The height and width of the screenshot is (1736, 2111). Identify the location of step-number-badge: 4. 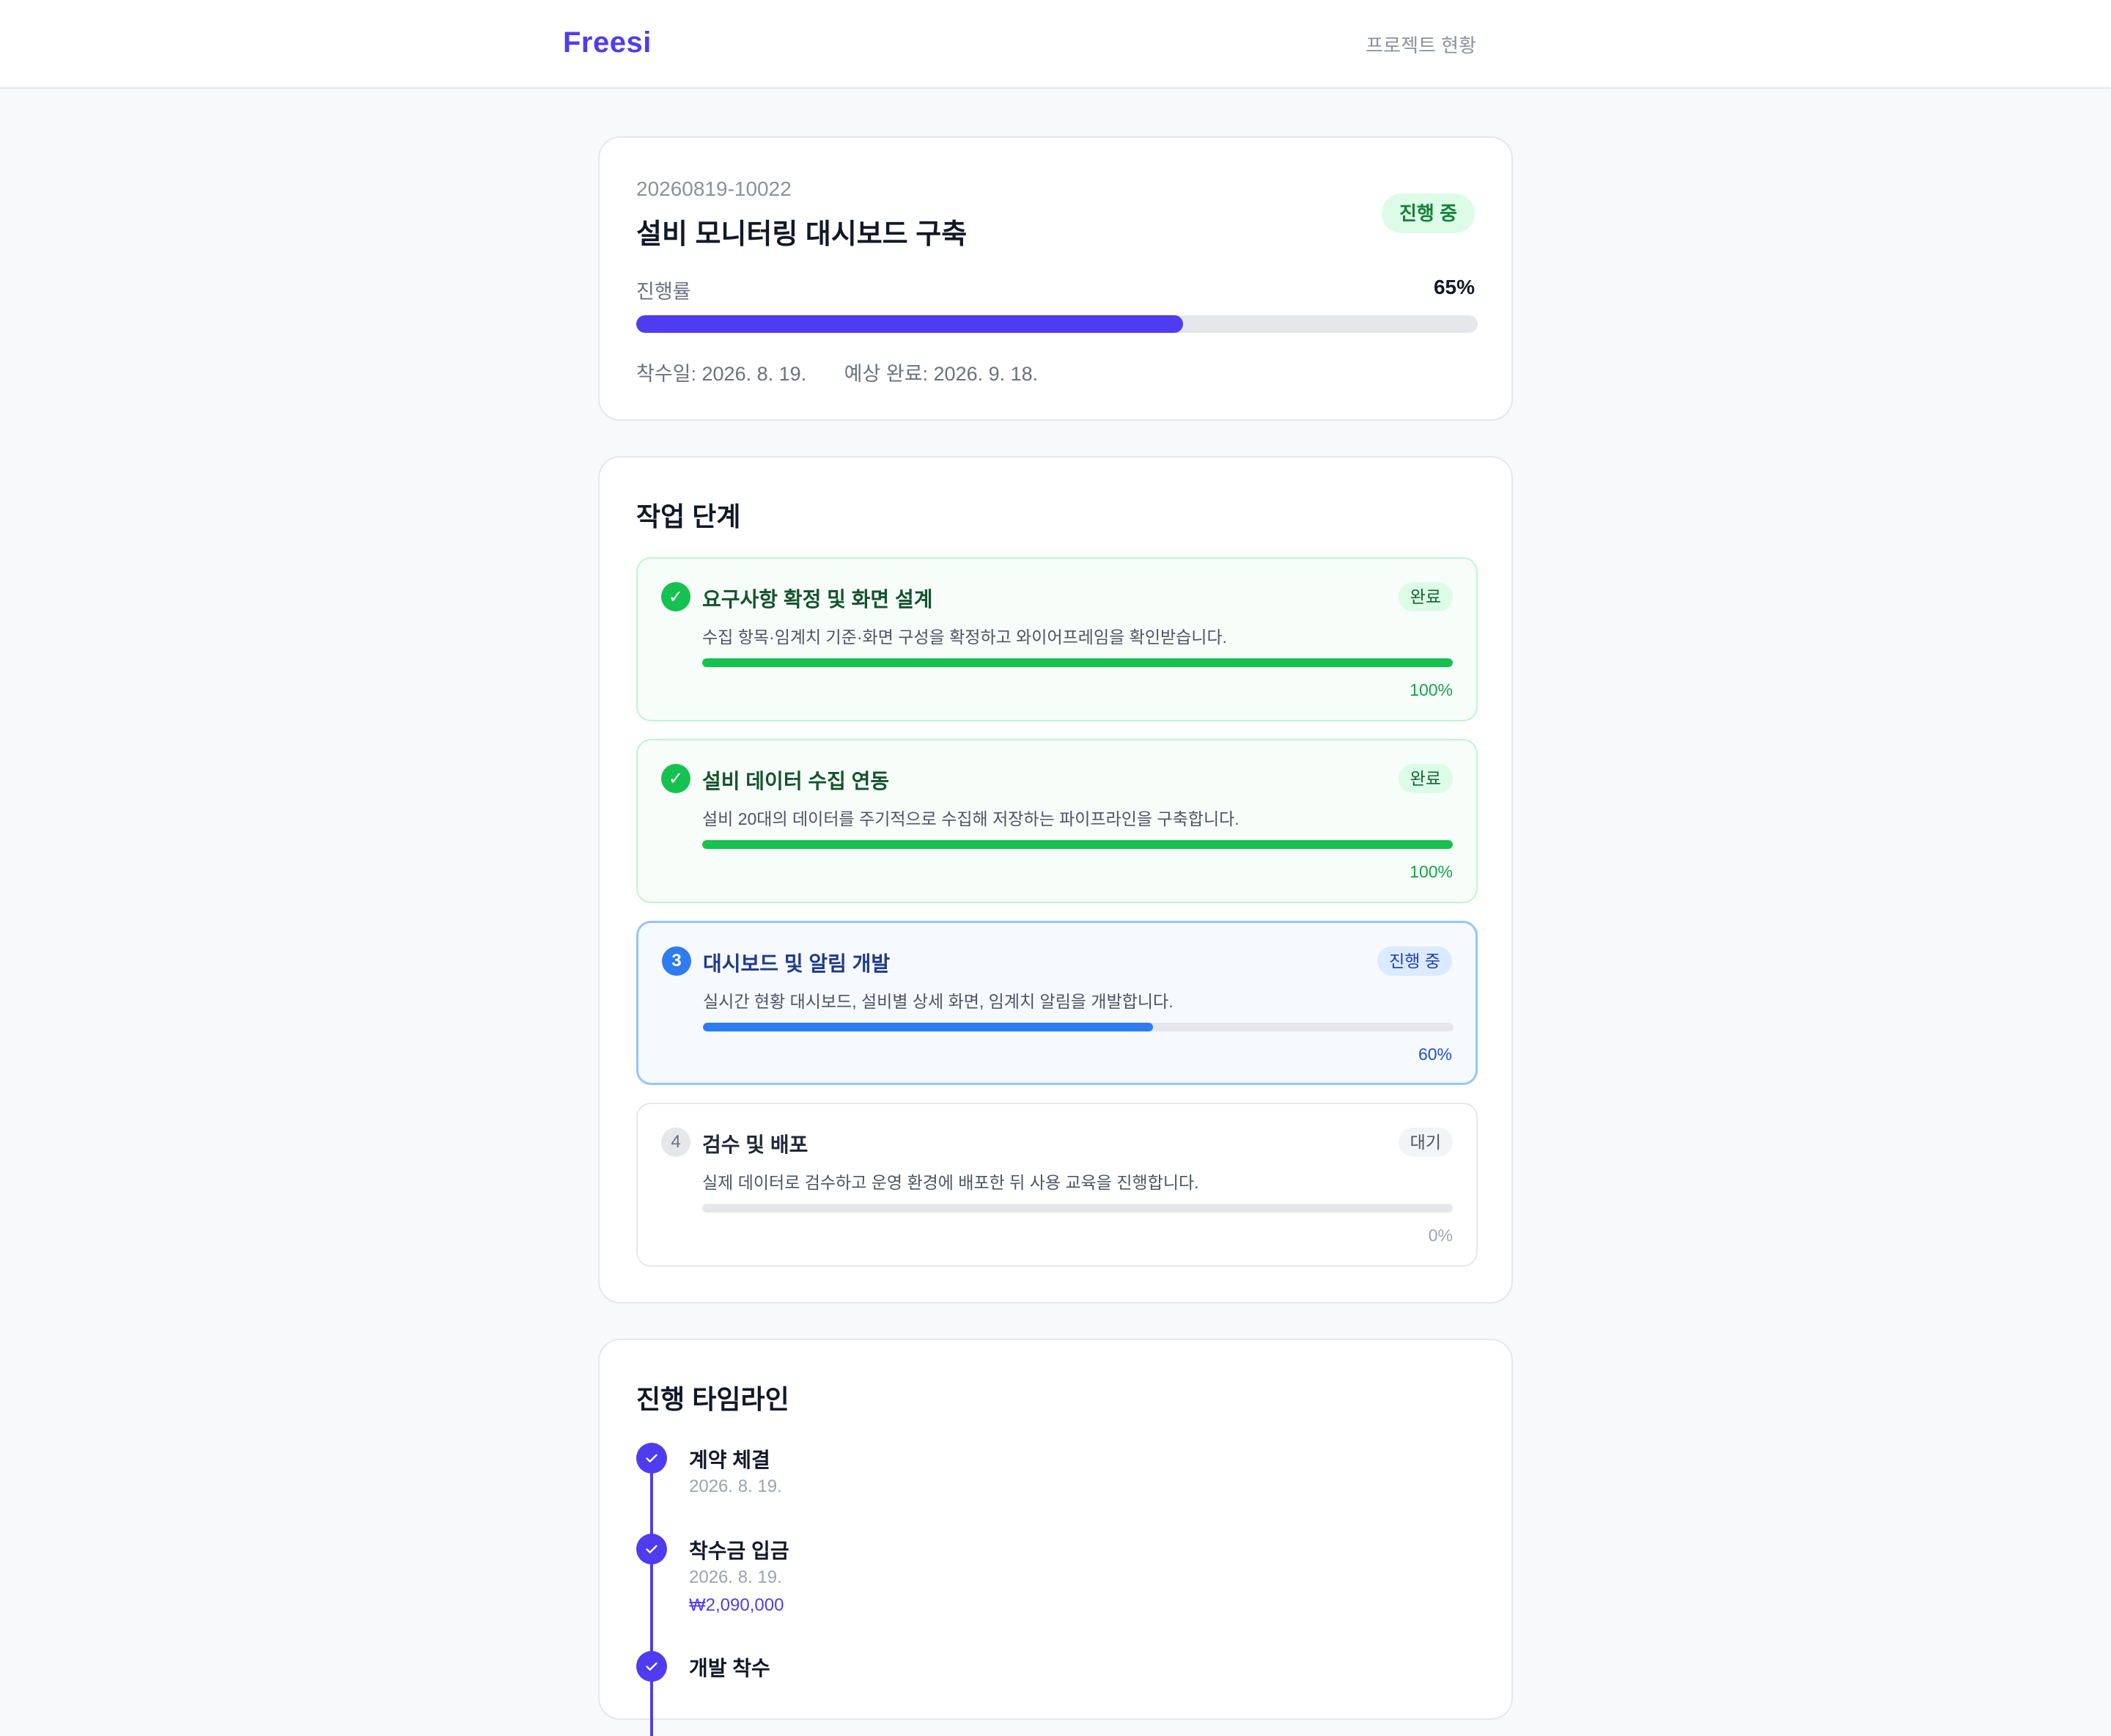
(675, 1143).